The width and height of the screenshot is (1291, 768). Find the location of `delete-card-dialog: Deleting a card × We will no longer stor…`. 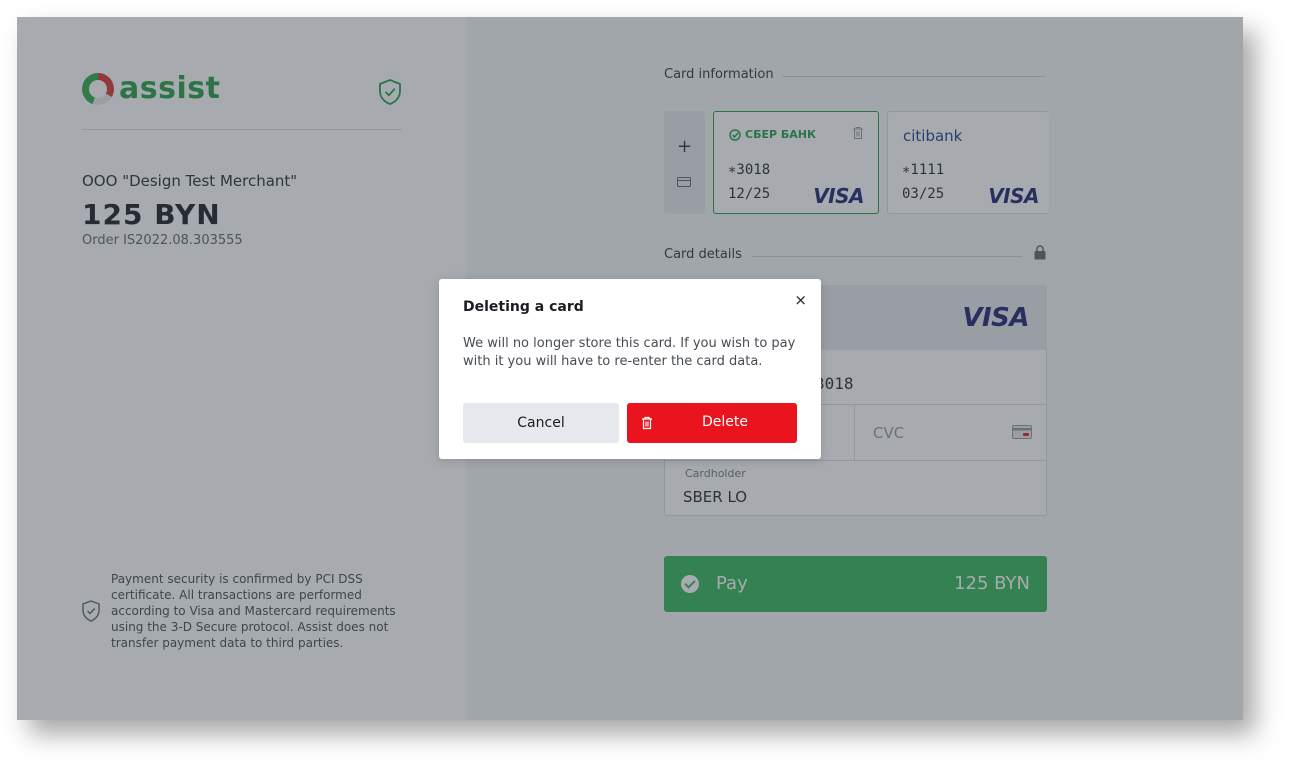

delete-card-dialog: Deleting a card × We will no longer stor… is located at coordinates (630, 369).